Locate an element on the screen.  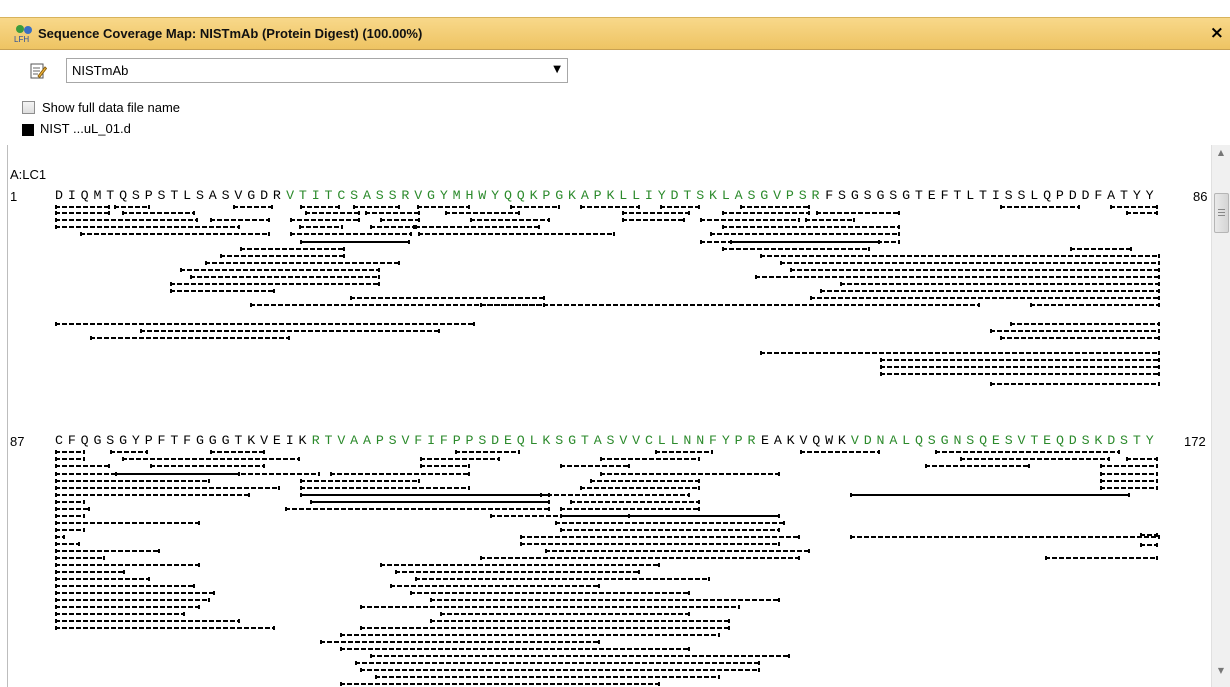
scroll-down-button: ▼ is located at coordinates (1221, 674).